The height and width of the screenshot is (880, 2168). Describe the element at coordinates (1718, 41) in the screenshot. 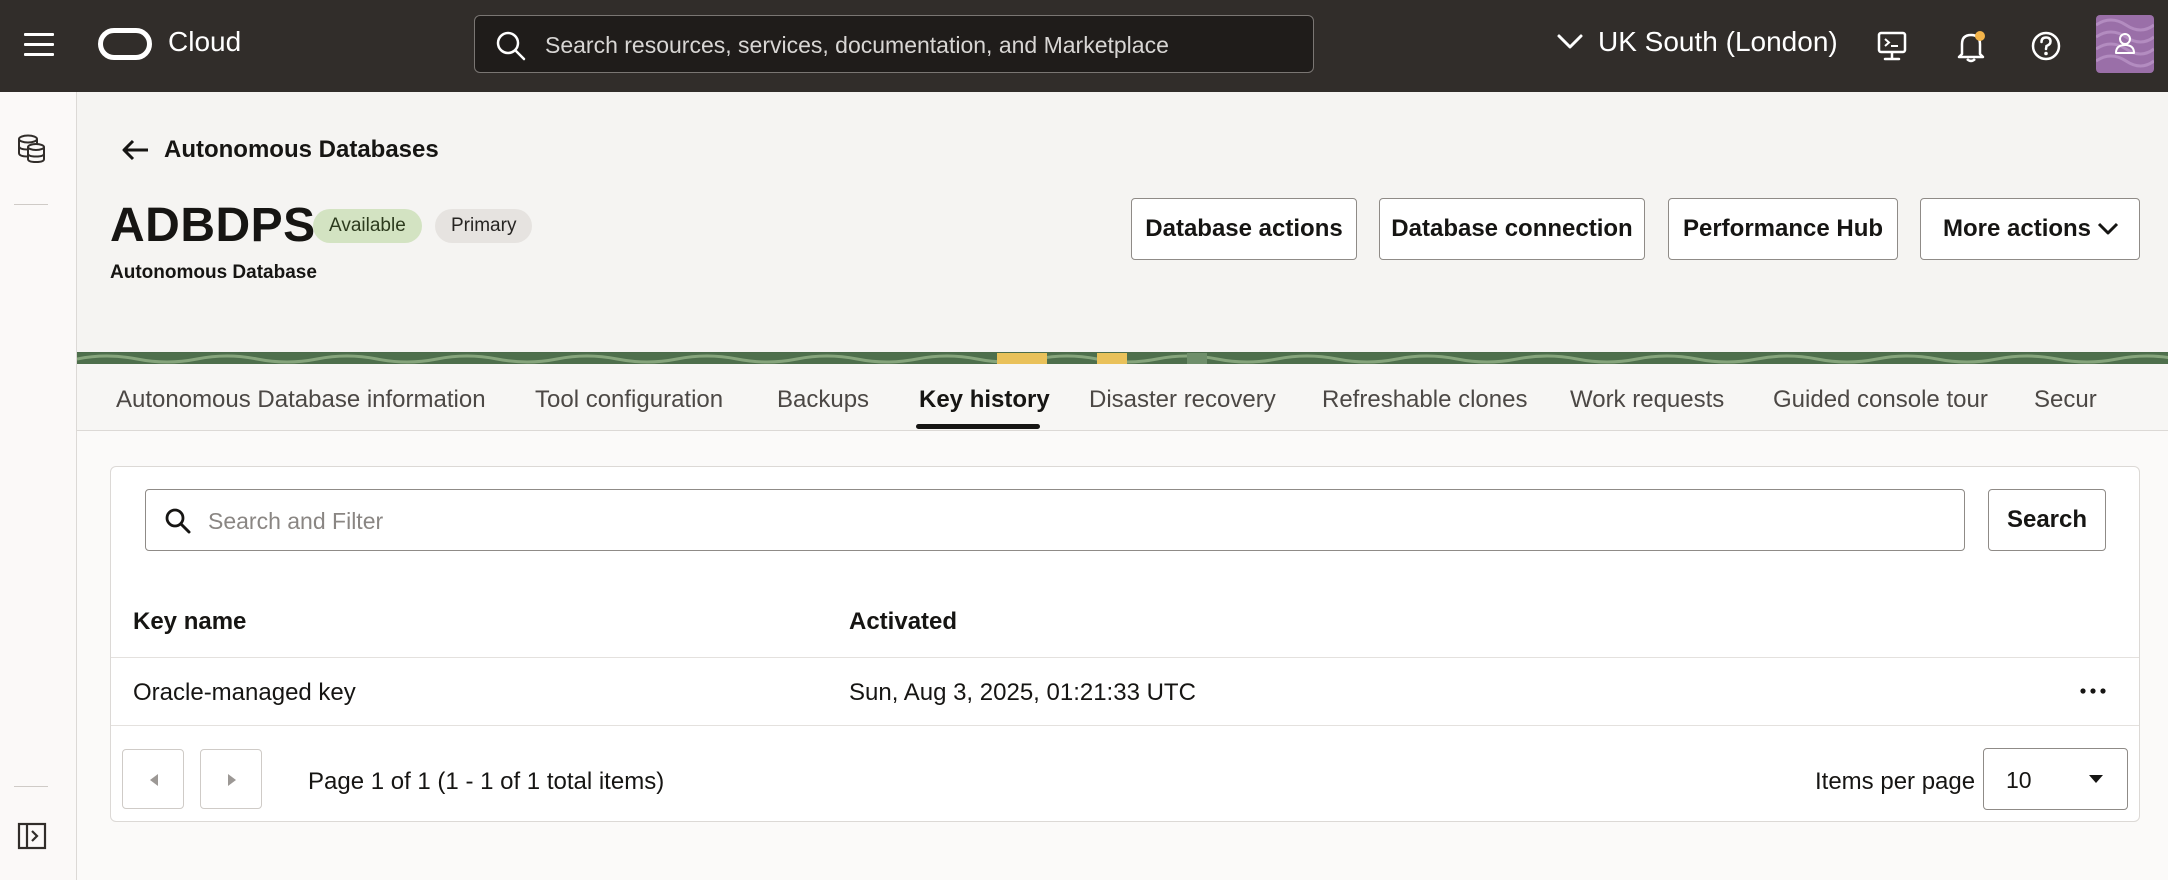

I see `region-label: UK South (London)` at that location.